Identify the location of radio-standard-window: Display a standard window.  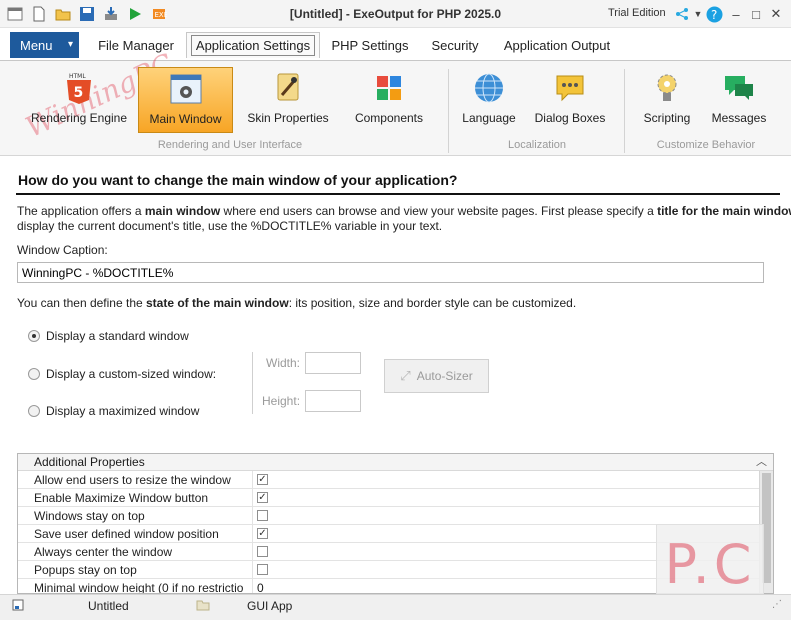
(108, 336).